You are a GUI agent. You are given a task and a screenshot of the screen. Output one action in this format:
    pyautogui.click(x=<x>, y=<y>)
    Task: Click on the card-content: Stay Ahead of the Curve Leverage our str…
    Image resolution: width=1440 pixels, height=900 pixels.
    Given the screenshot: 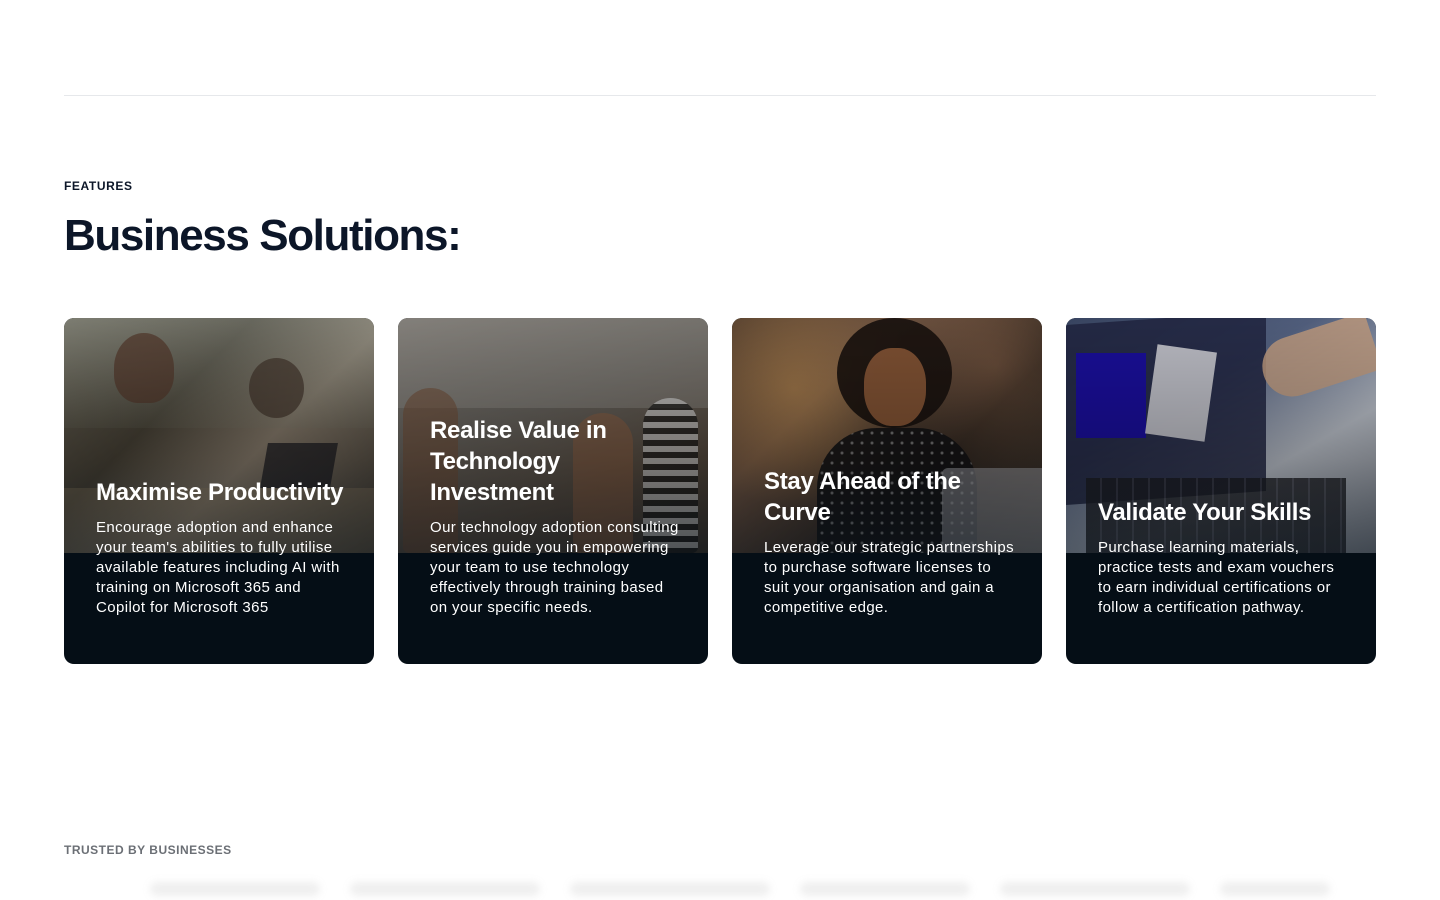 What is the action you would take?
    pyautogui.click(x=890, y=542)
    